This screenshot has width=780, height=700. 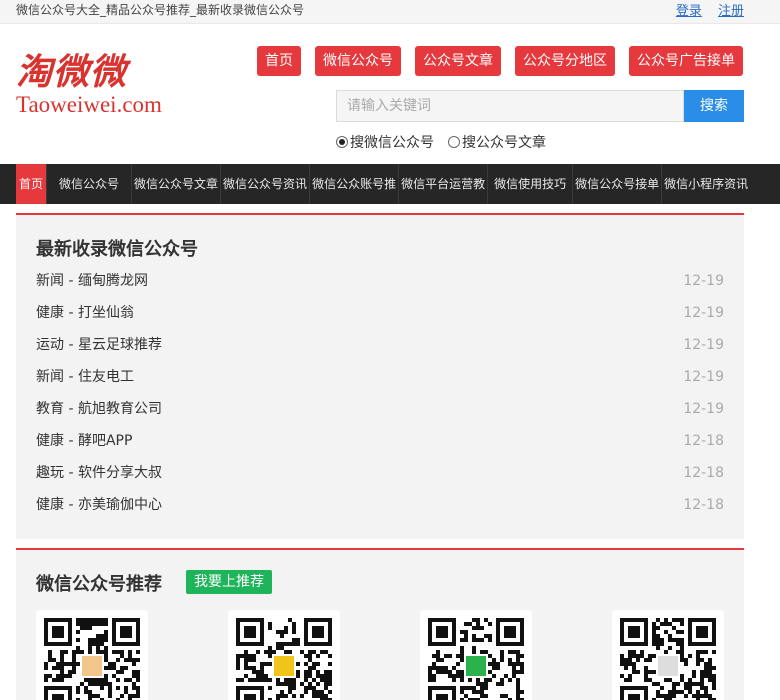 I want to click on search-articles-radio: 搜公众号文章, so click(x=497, y=142).